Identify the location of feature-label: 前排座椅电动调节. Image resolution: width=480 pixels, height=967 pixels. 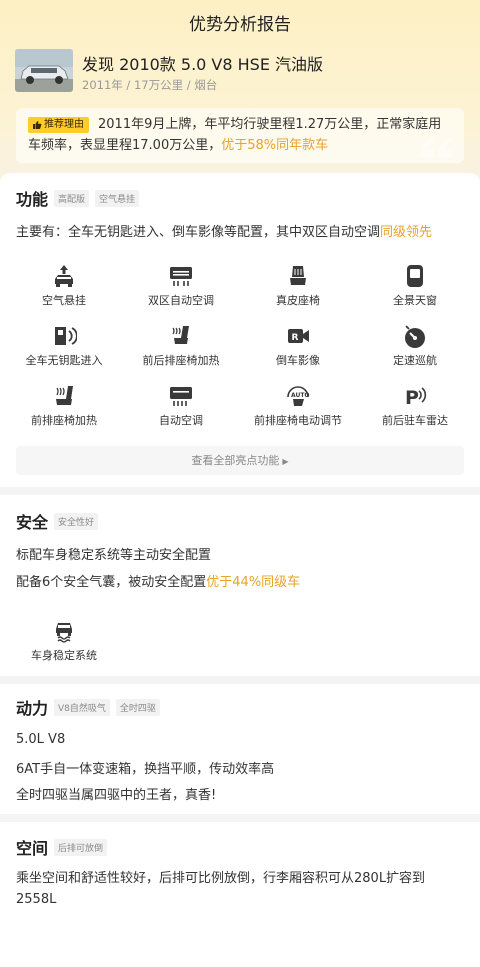
(298, 420).